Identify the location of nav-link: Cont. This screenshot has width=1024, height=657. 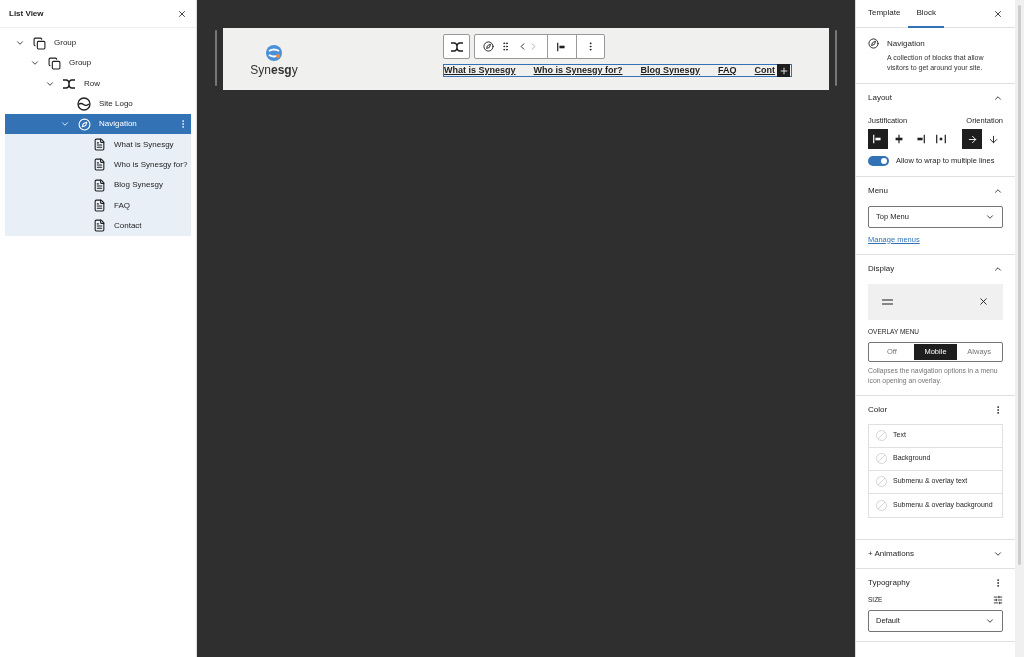
(765, 70).